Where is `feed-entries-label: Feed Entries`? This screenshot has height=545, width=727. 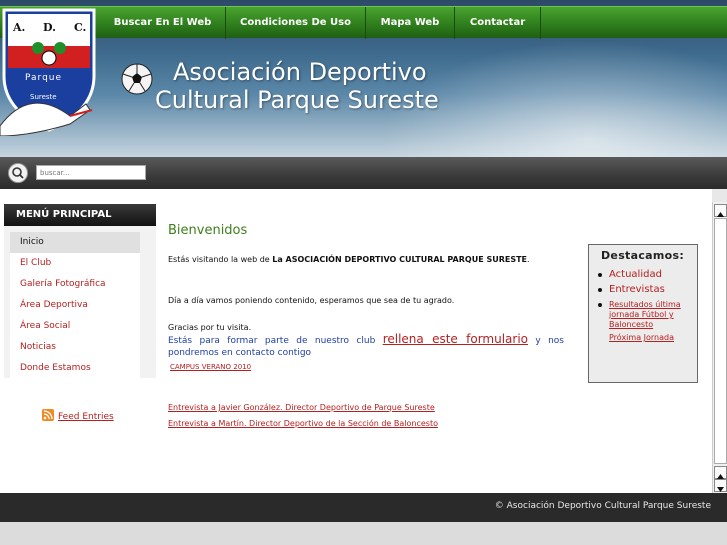
feed-entries-label: Feed Entries is located at coordinates (86, 417).